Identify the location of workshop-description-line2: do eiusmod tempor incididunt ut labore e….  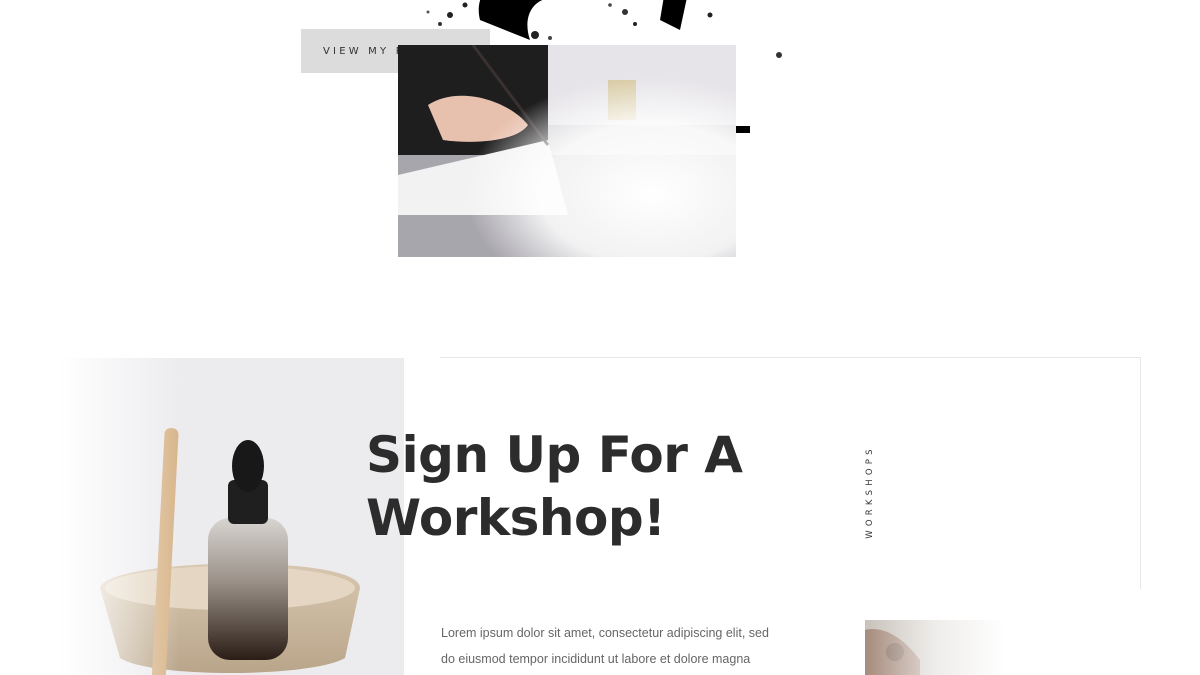
(596, 659).